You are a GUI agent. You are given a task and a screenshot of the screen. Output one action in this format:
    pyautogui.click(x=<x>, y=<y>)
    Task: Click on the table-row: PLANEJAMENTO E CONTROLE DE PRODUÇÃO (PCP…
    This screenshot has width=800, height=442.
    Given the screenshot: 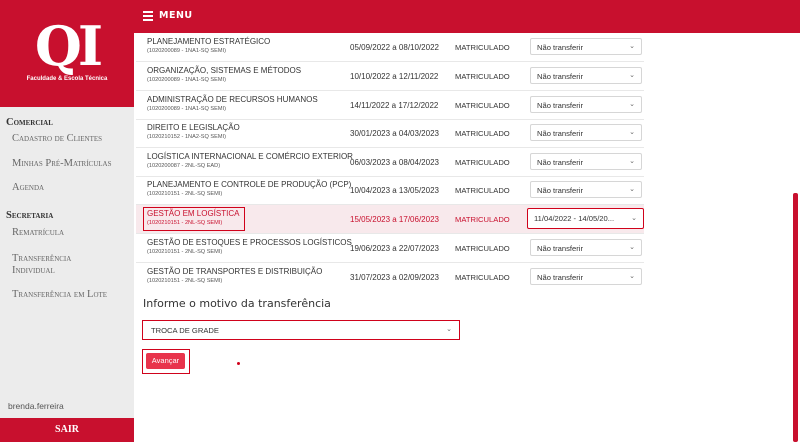 What is the action you would take?
    pyautogui.click(x=390, y=190)
    